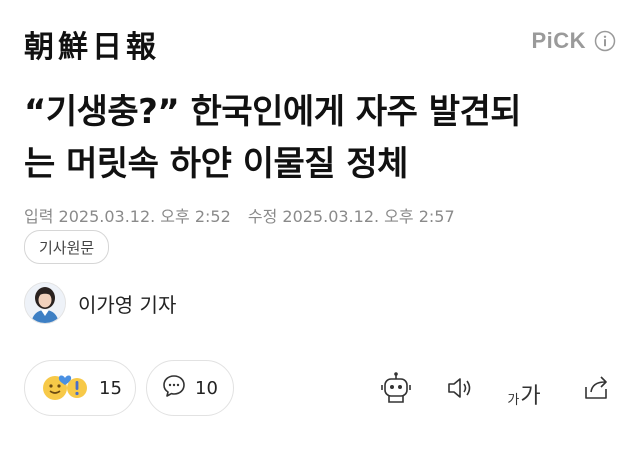  What do you see at coordinates (273, 112) in the screenshot?
I see `title-line-1: “기생충?” 한국인에게 자주 발견되` at bounding box center [273, 112].